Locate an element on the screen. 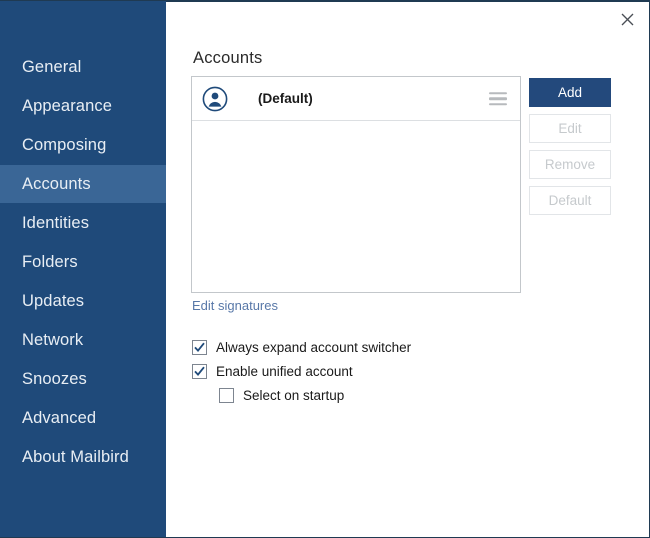 This screenshot has height=538, width=650. sidebar-item-appearance: Appearance is located at coordinates (83, 106).